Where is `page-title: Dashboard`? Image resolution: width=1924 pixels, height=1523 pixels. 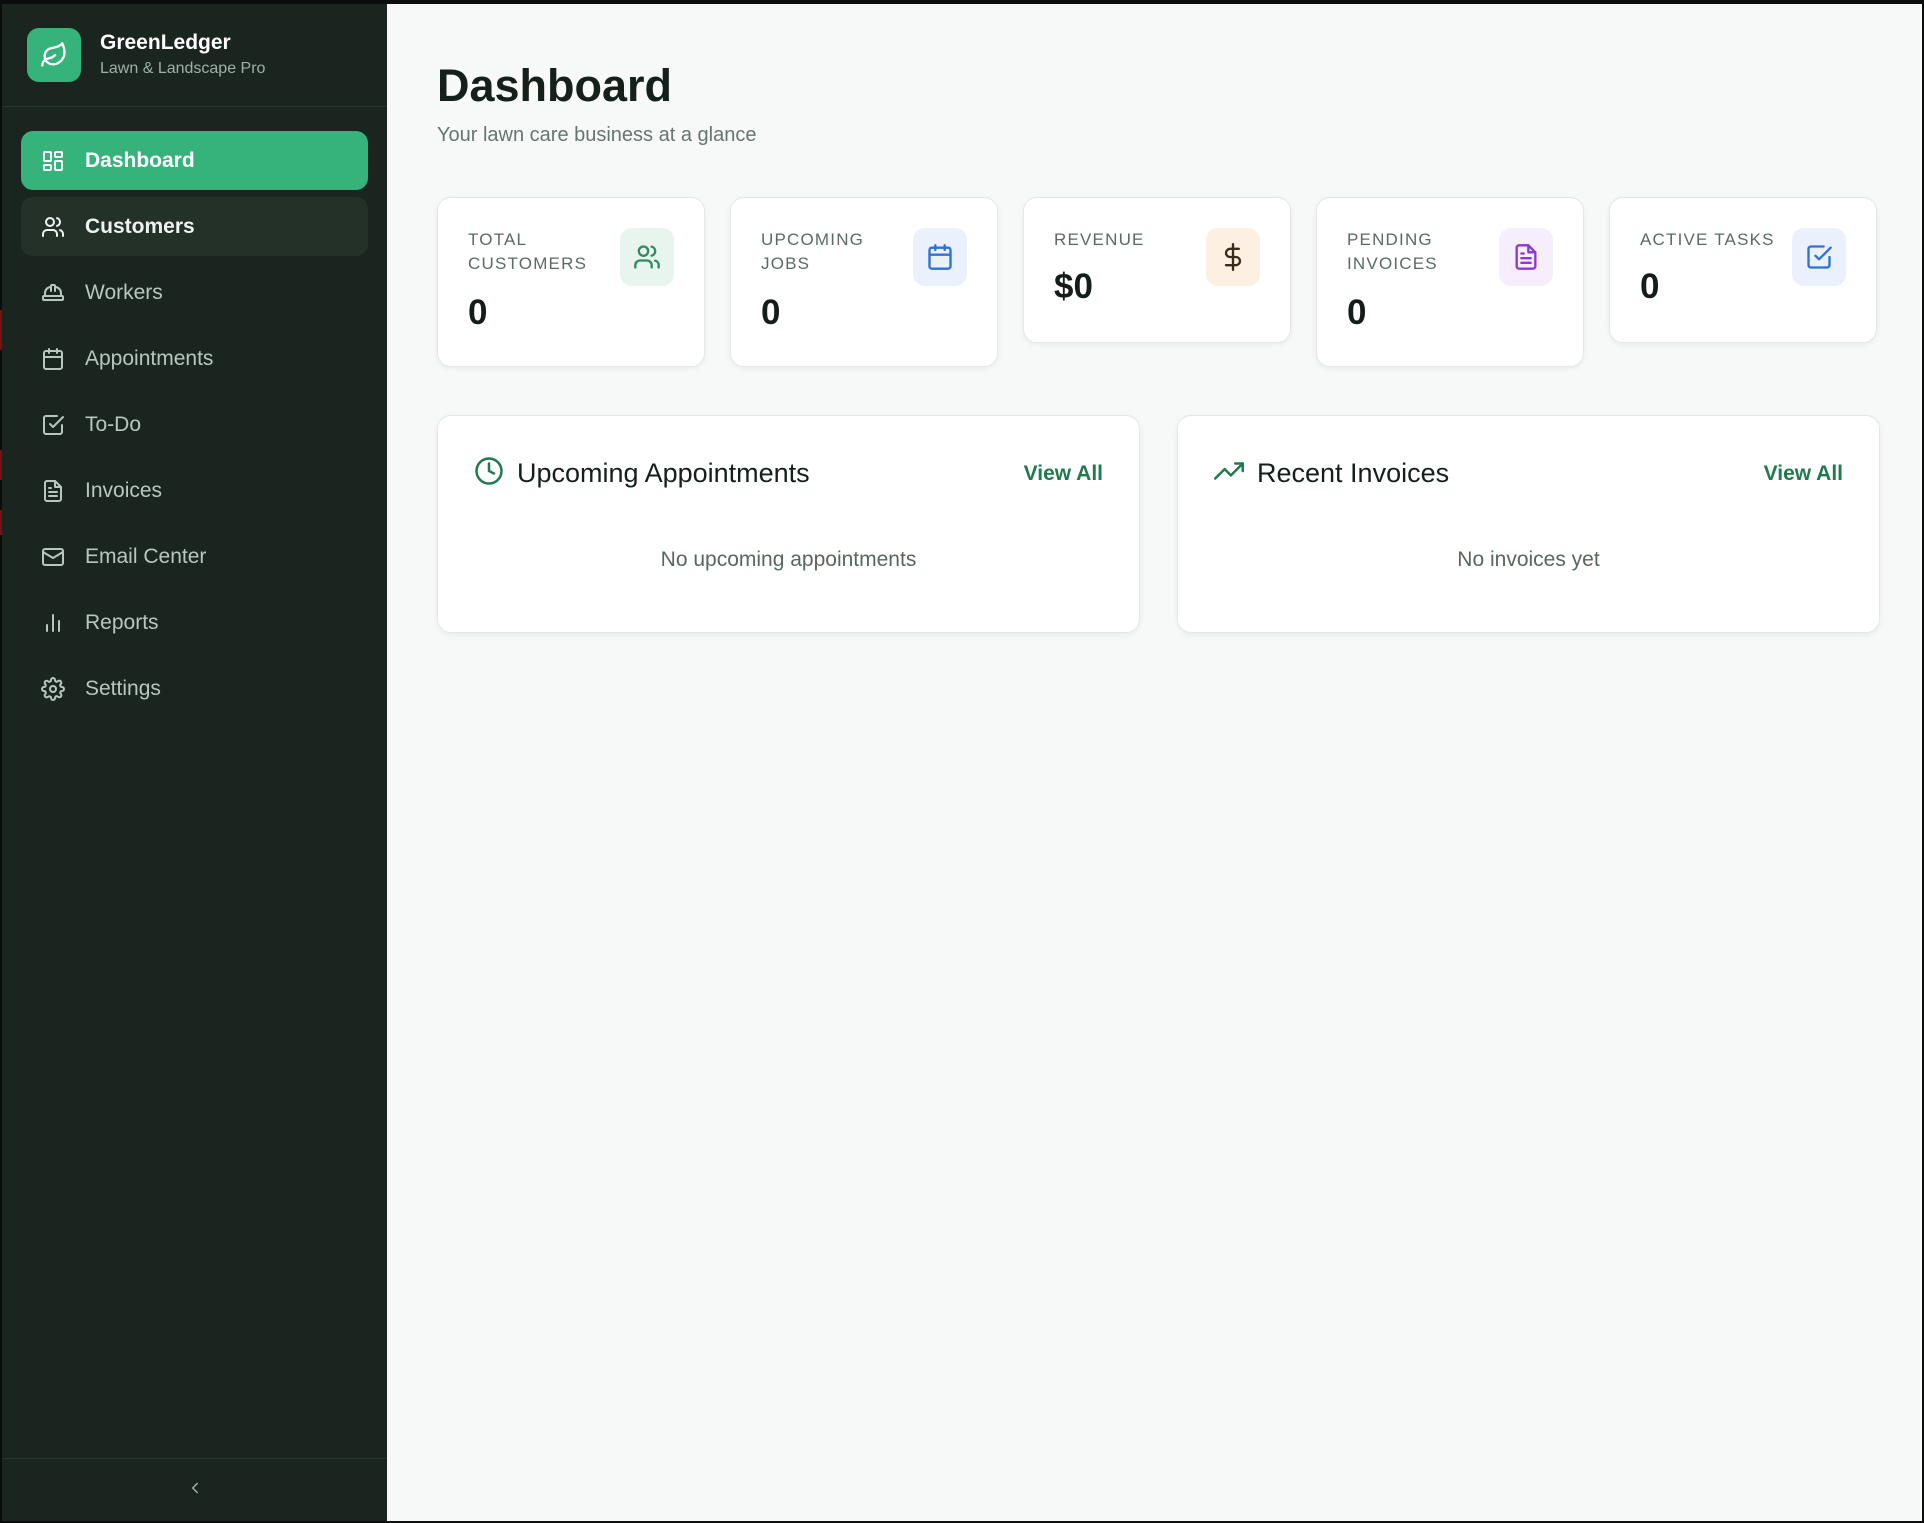
page-title: Dashboard is located at coordinates (555, 85).